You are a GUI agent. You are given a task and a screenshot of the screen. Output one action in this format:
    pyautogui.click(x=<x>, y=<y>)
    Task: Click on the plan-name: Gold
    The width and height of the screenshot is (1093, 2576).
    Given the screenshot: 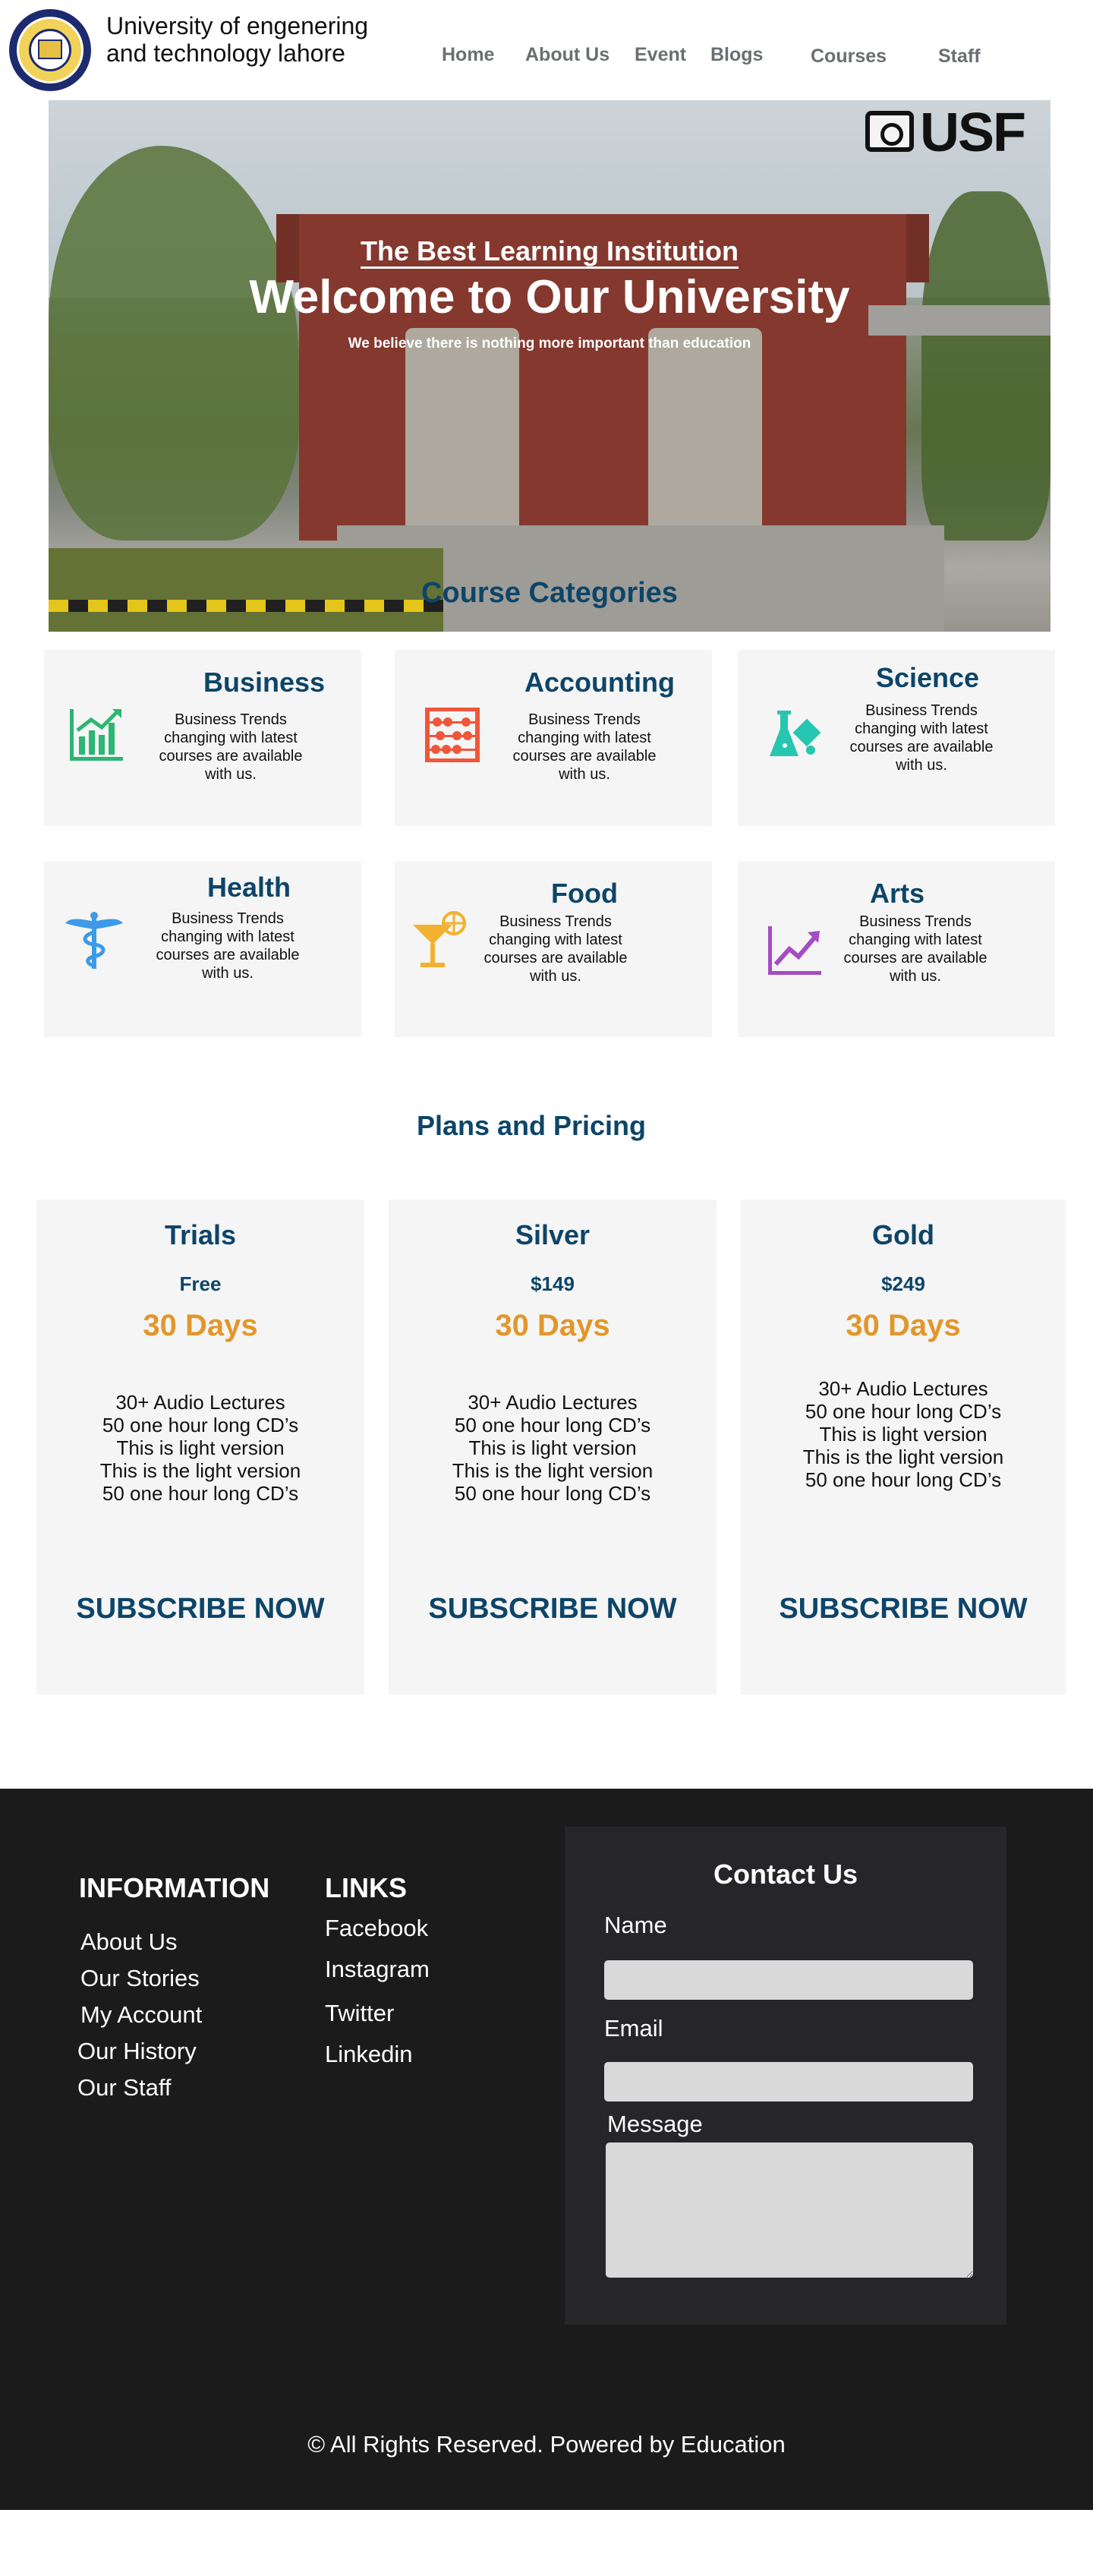 What is the action you would take?
    pyautogui.click(x=903, y=1234)
    